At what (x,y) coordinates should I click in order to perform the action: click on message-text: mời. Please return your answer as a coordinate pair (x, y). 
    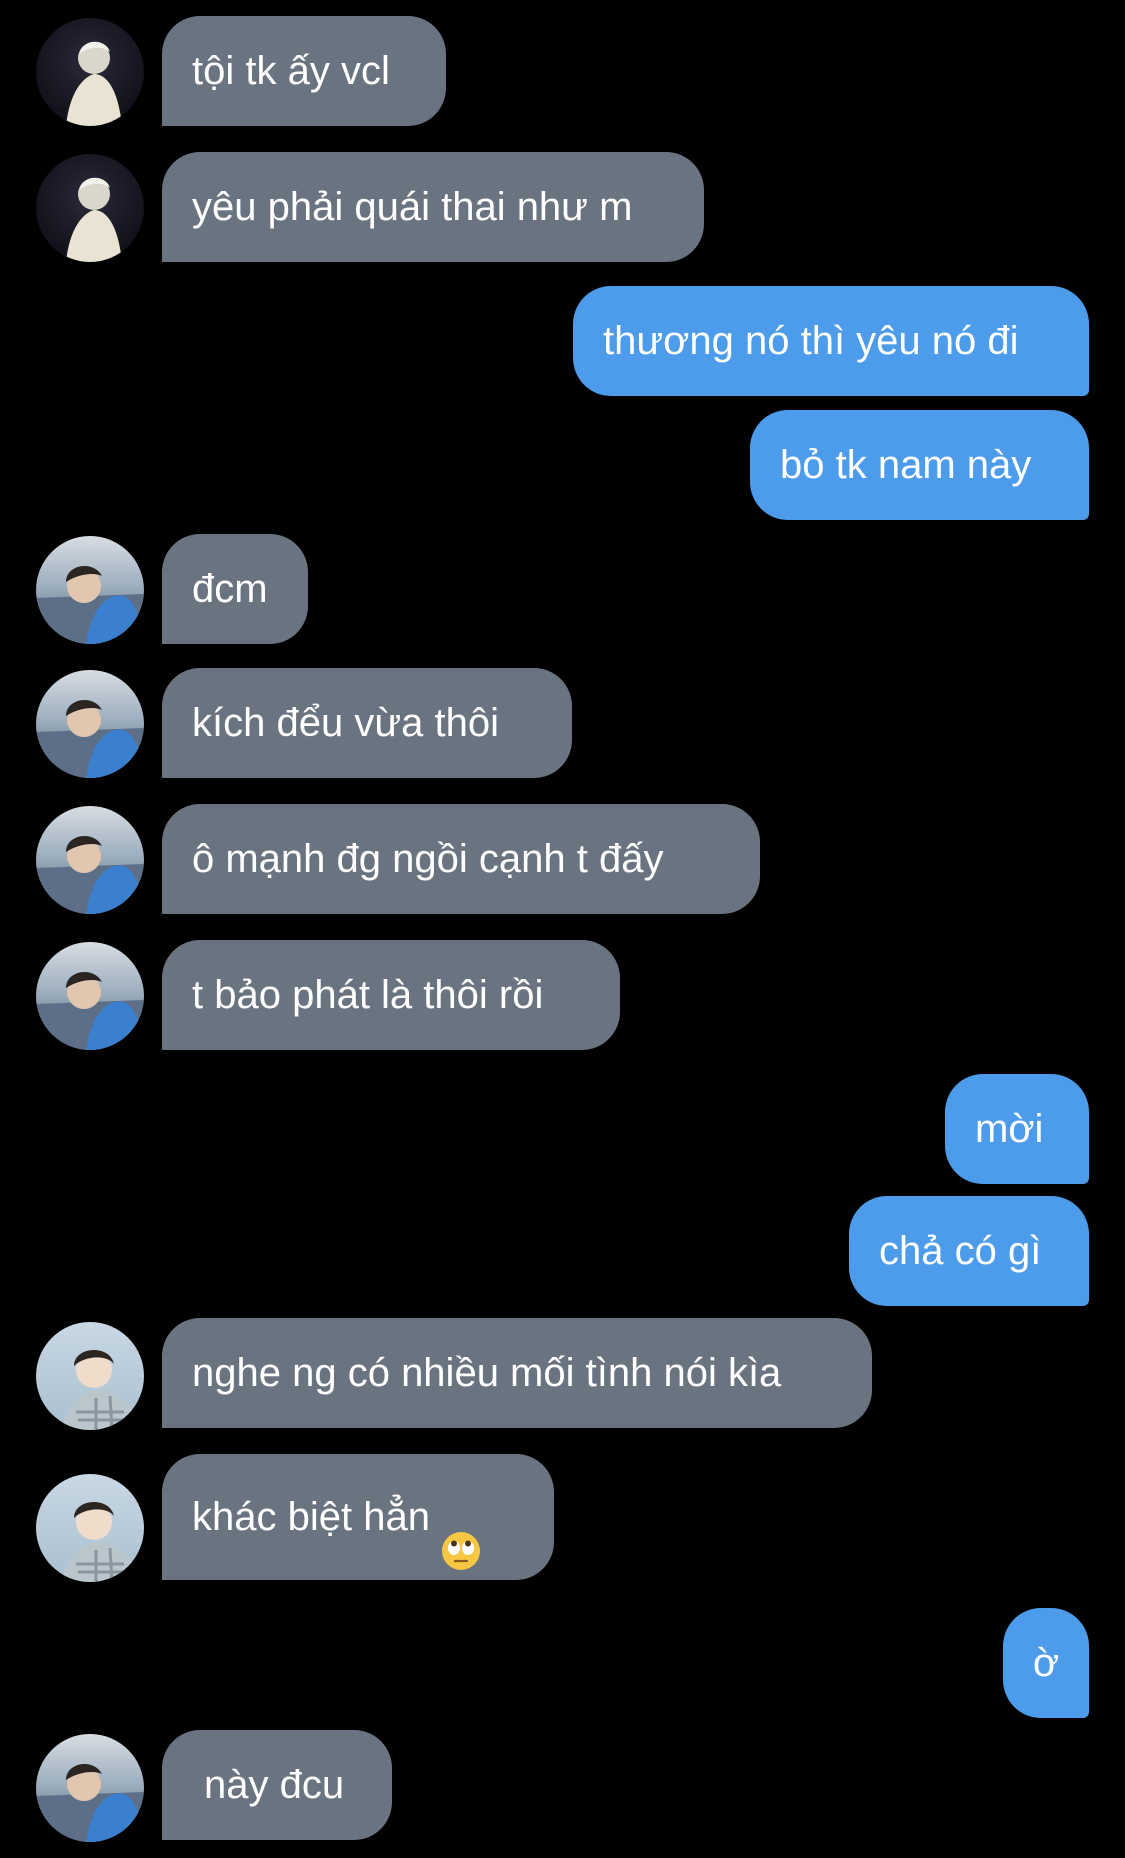
    Looking at the image, I should click on (1009, 1129).